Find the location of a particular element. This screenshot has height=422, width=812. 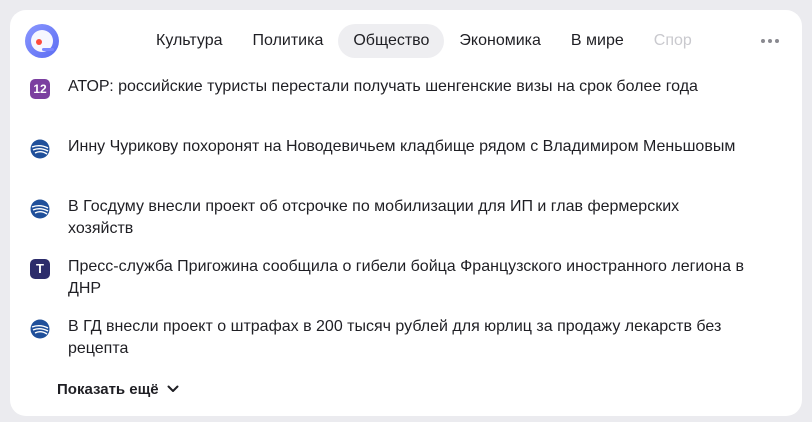

show-more-button: Показать ещё is located at coordinates (118, 389).